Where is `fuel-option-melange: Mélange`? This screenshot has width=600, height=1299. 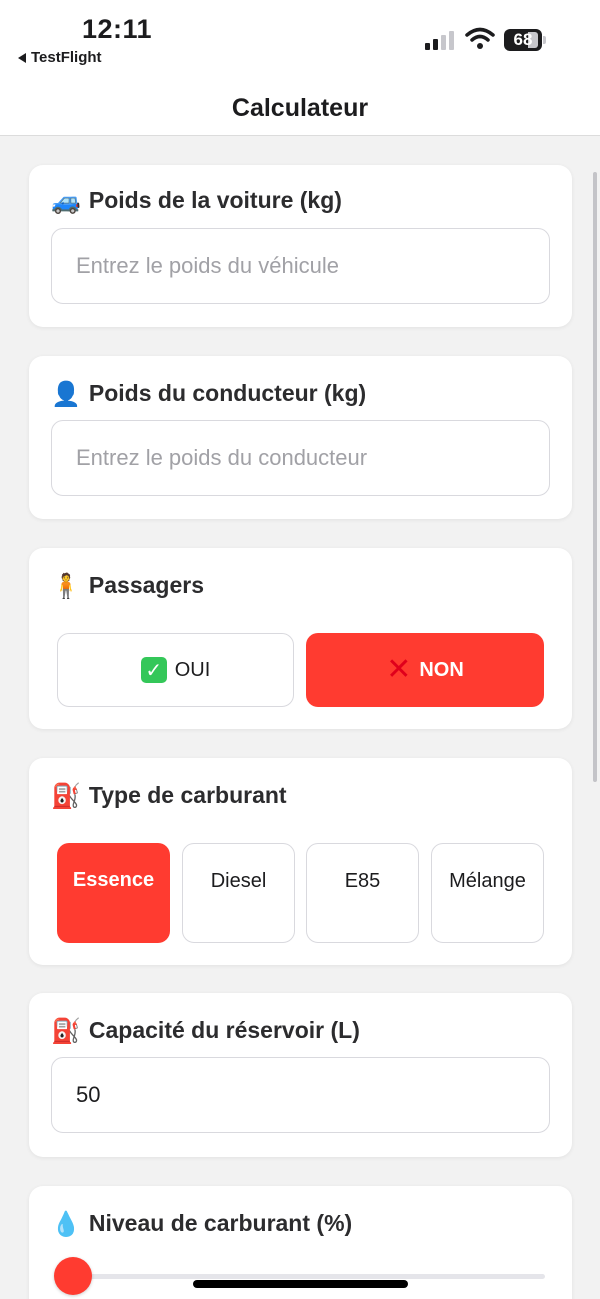
fuel-option-melange: Mélange is located at coordinates (487, 893).